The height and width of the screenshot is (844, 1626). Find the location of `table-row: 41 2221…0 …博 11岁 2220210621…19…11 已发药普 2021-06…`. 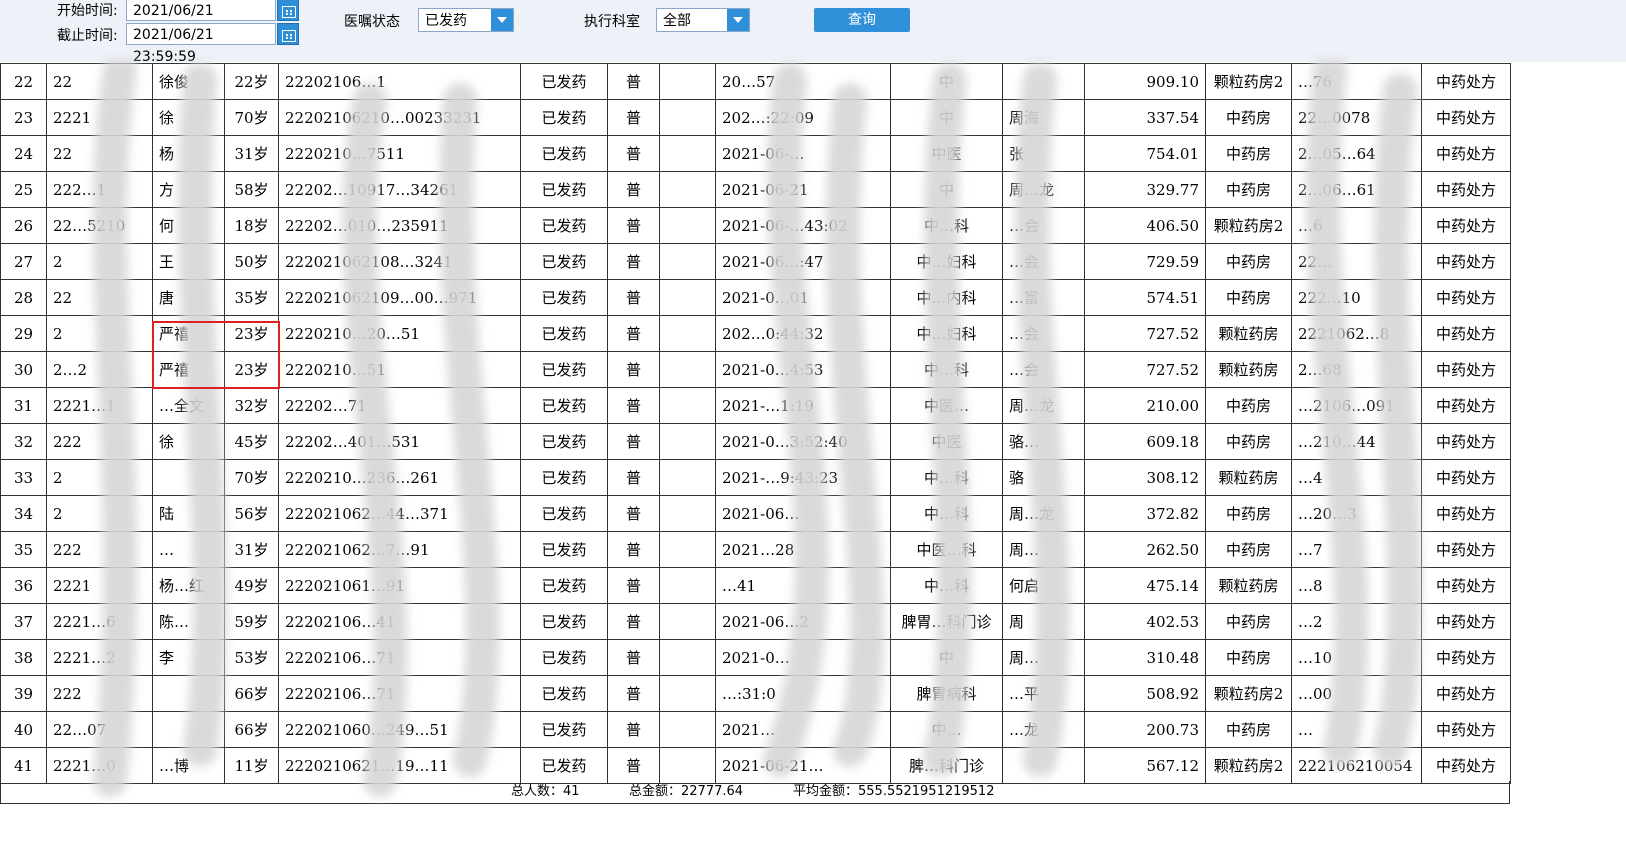

table-row: 41 2221…0 …博 11岁 2220210621…19…11 已发药普 2021-06… is located at coordinates (755, 765).